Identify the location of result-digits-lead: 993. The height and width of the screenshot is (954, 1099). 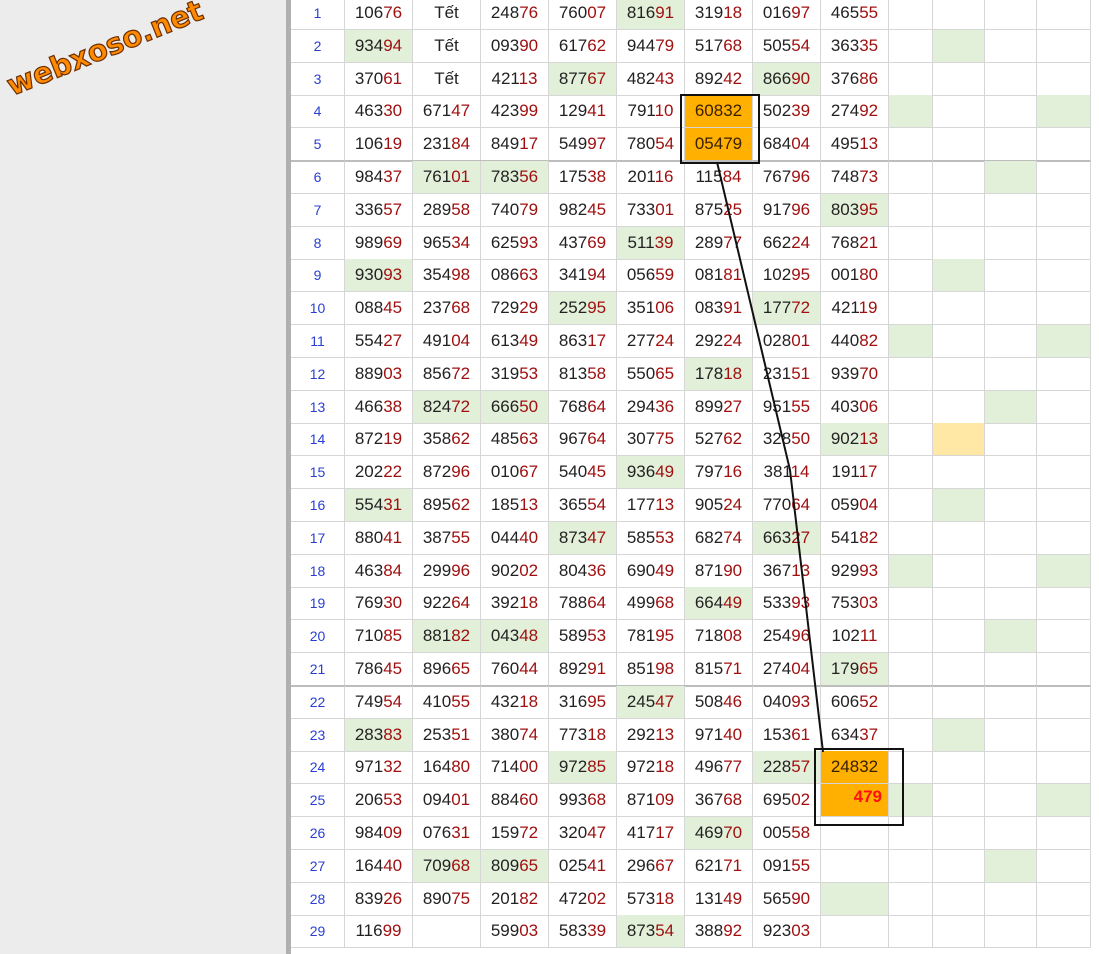
(573, 800).